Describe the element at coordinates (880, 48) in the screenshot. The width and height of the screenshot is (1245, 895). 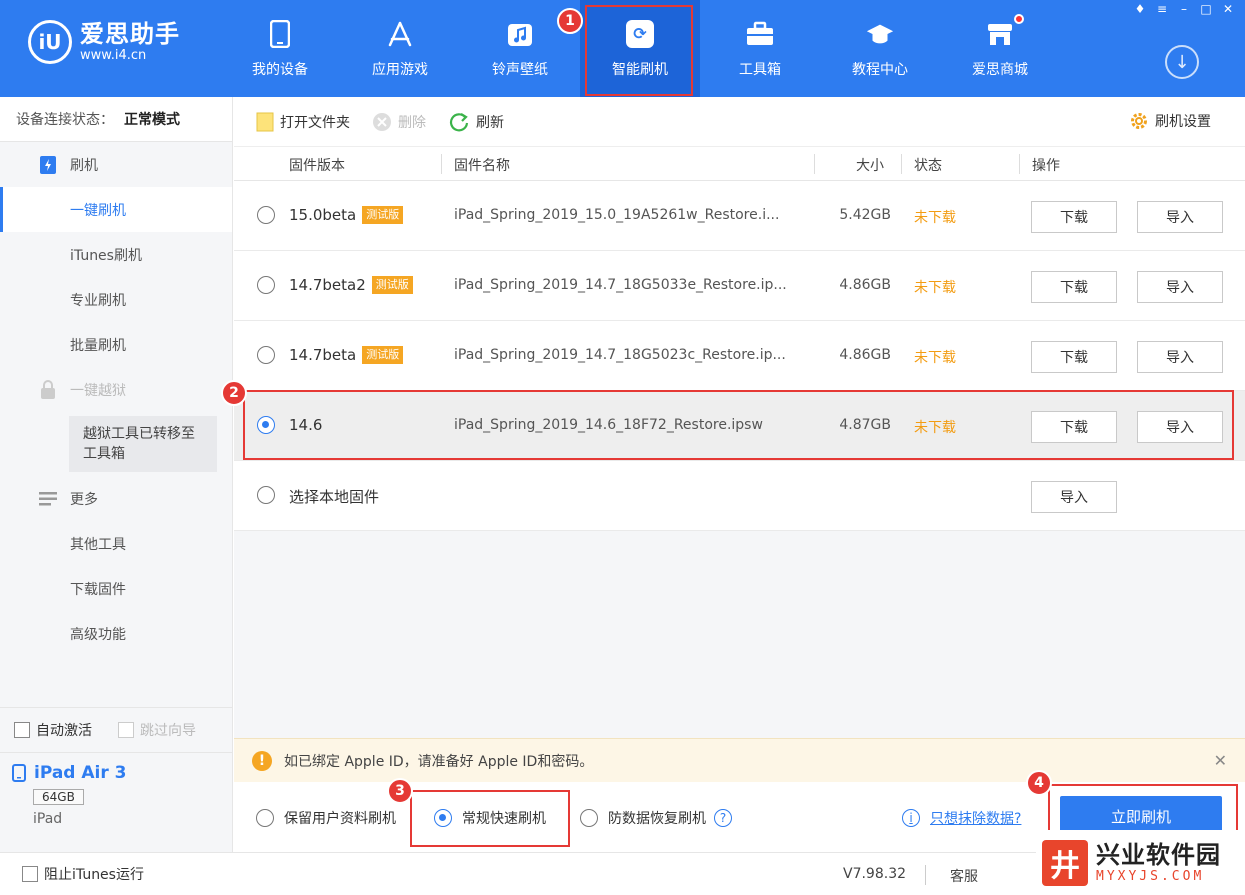
I see `nav-tutorials: 教程中心` at that location.